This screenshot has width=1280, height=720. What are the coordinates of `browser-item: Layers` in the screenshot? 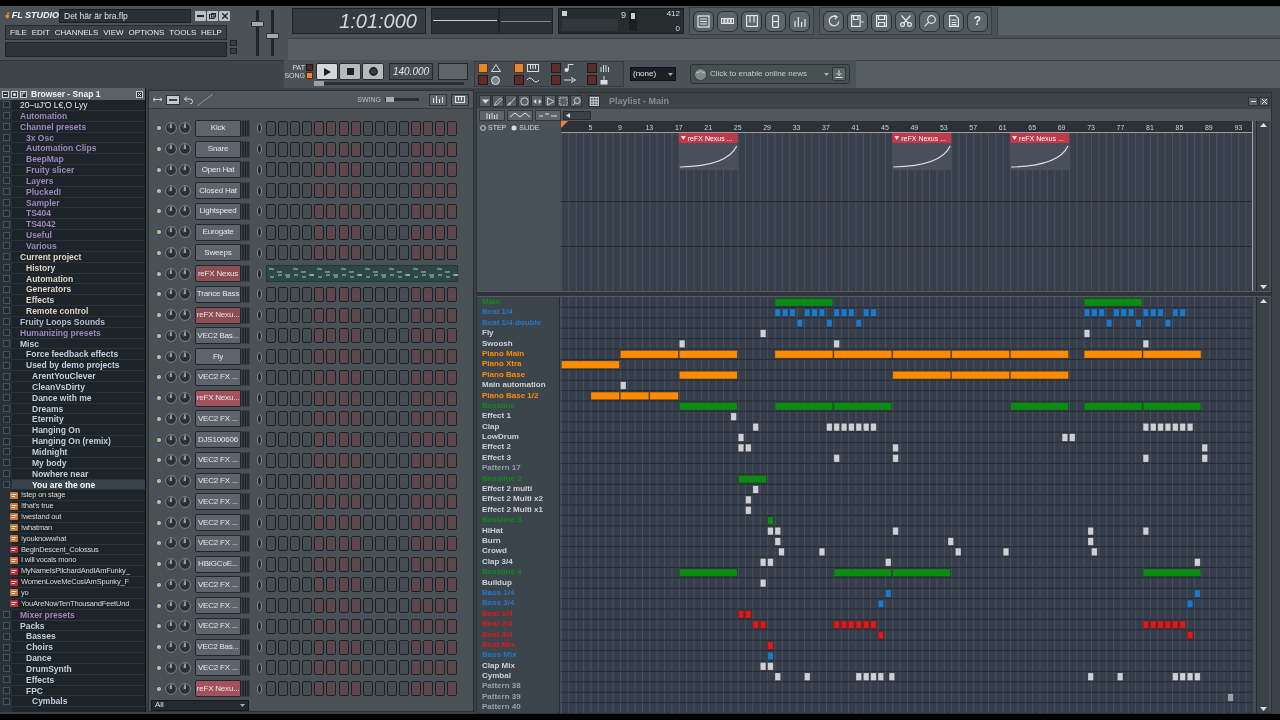 It's located at (78, 180).